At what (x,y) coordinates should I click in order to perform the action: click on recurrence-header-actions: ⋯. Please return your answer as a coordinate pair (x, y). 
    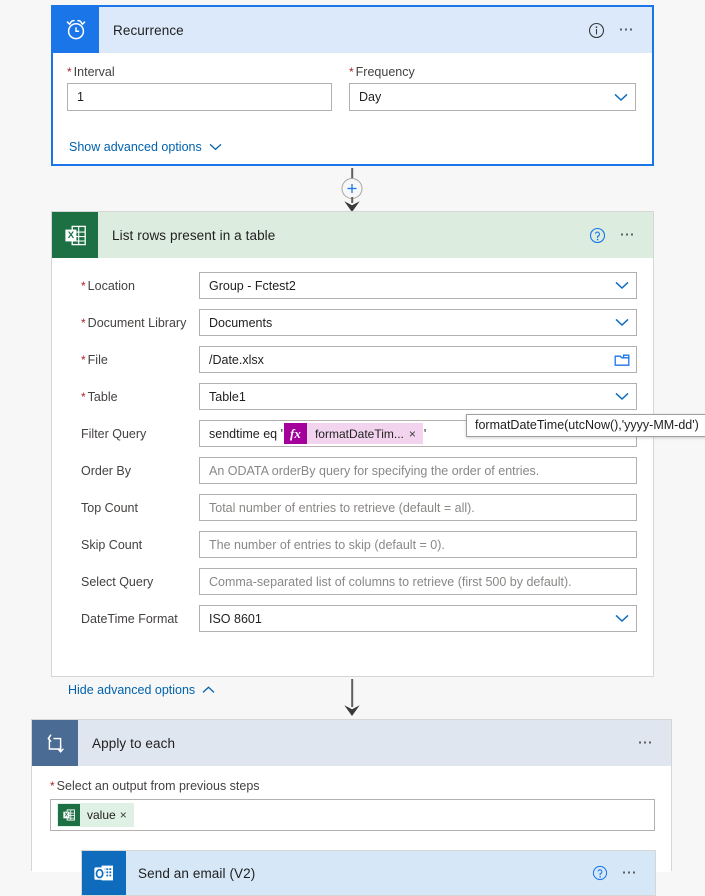
    Looking at the image, I should click on (620, 30).